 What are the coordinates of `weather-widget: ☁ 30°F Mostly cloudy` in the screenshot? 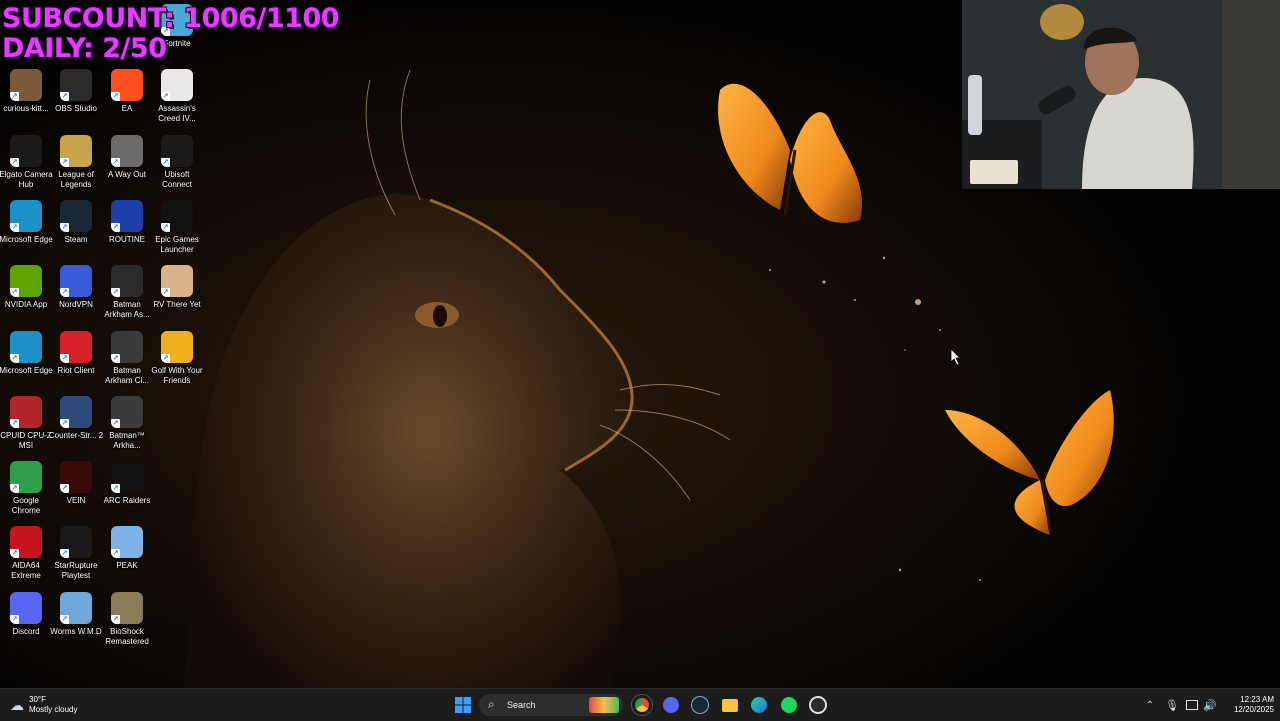 It's located at (55, 705).